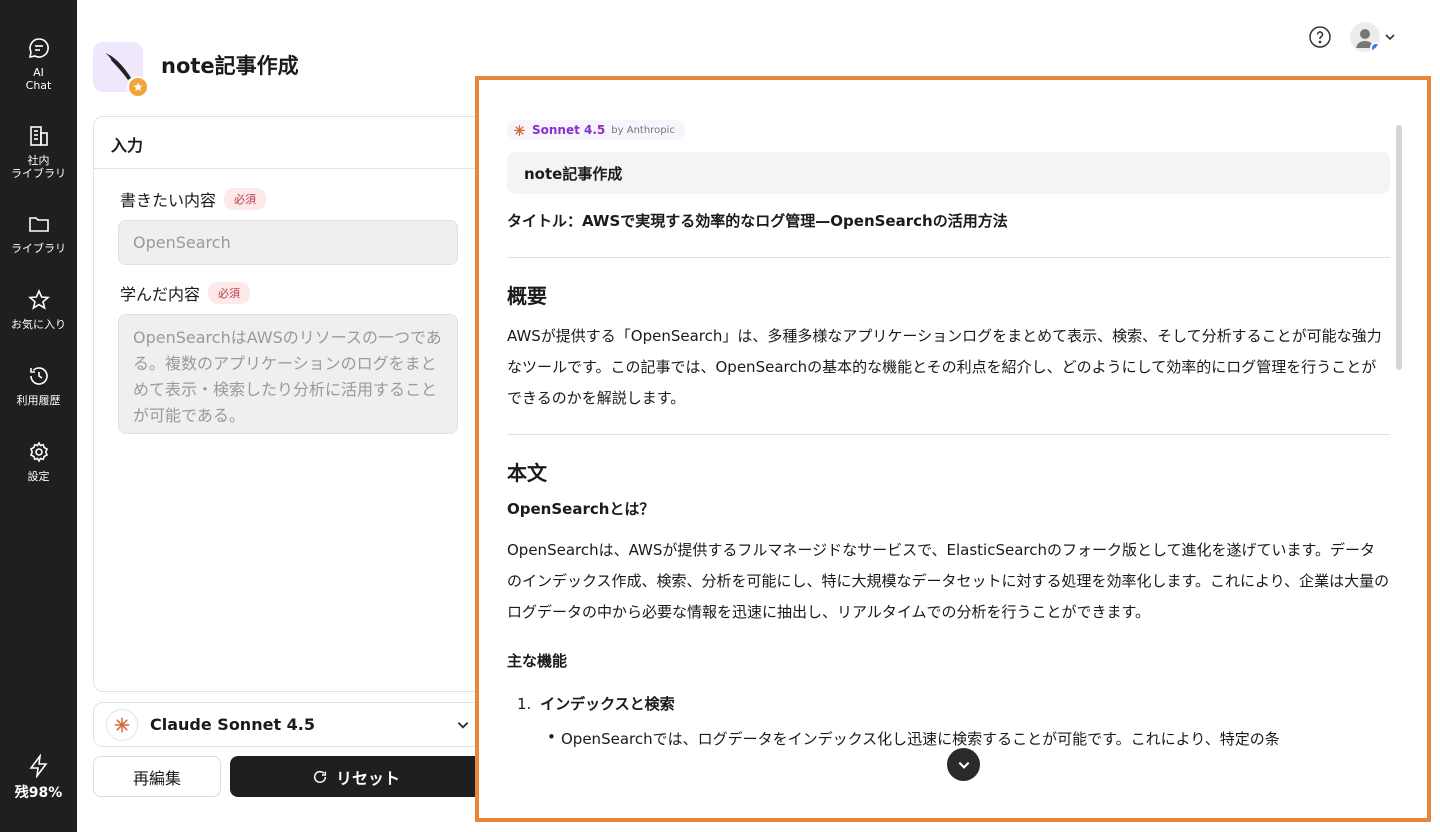 Image resolution: width=1440 pixels, height=832 pixels. I want to click on settings-badge, so click(1375, 47).